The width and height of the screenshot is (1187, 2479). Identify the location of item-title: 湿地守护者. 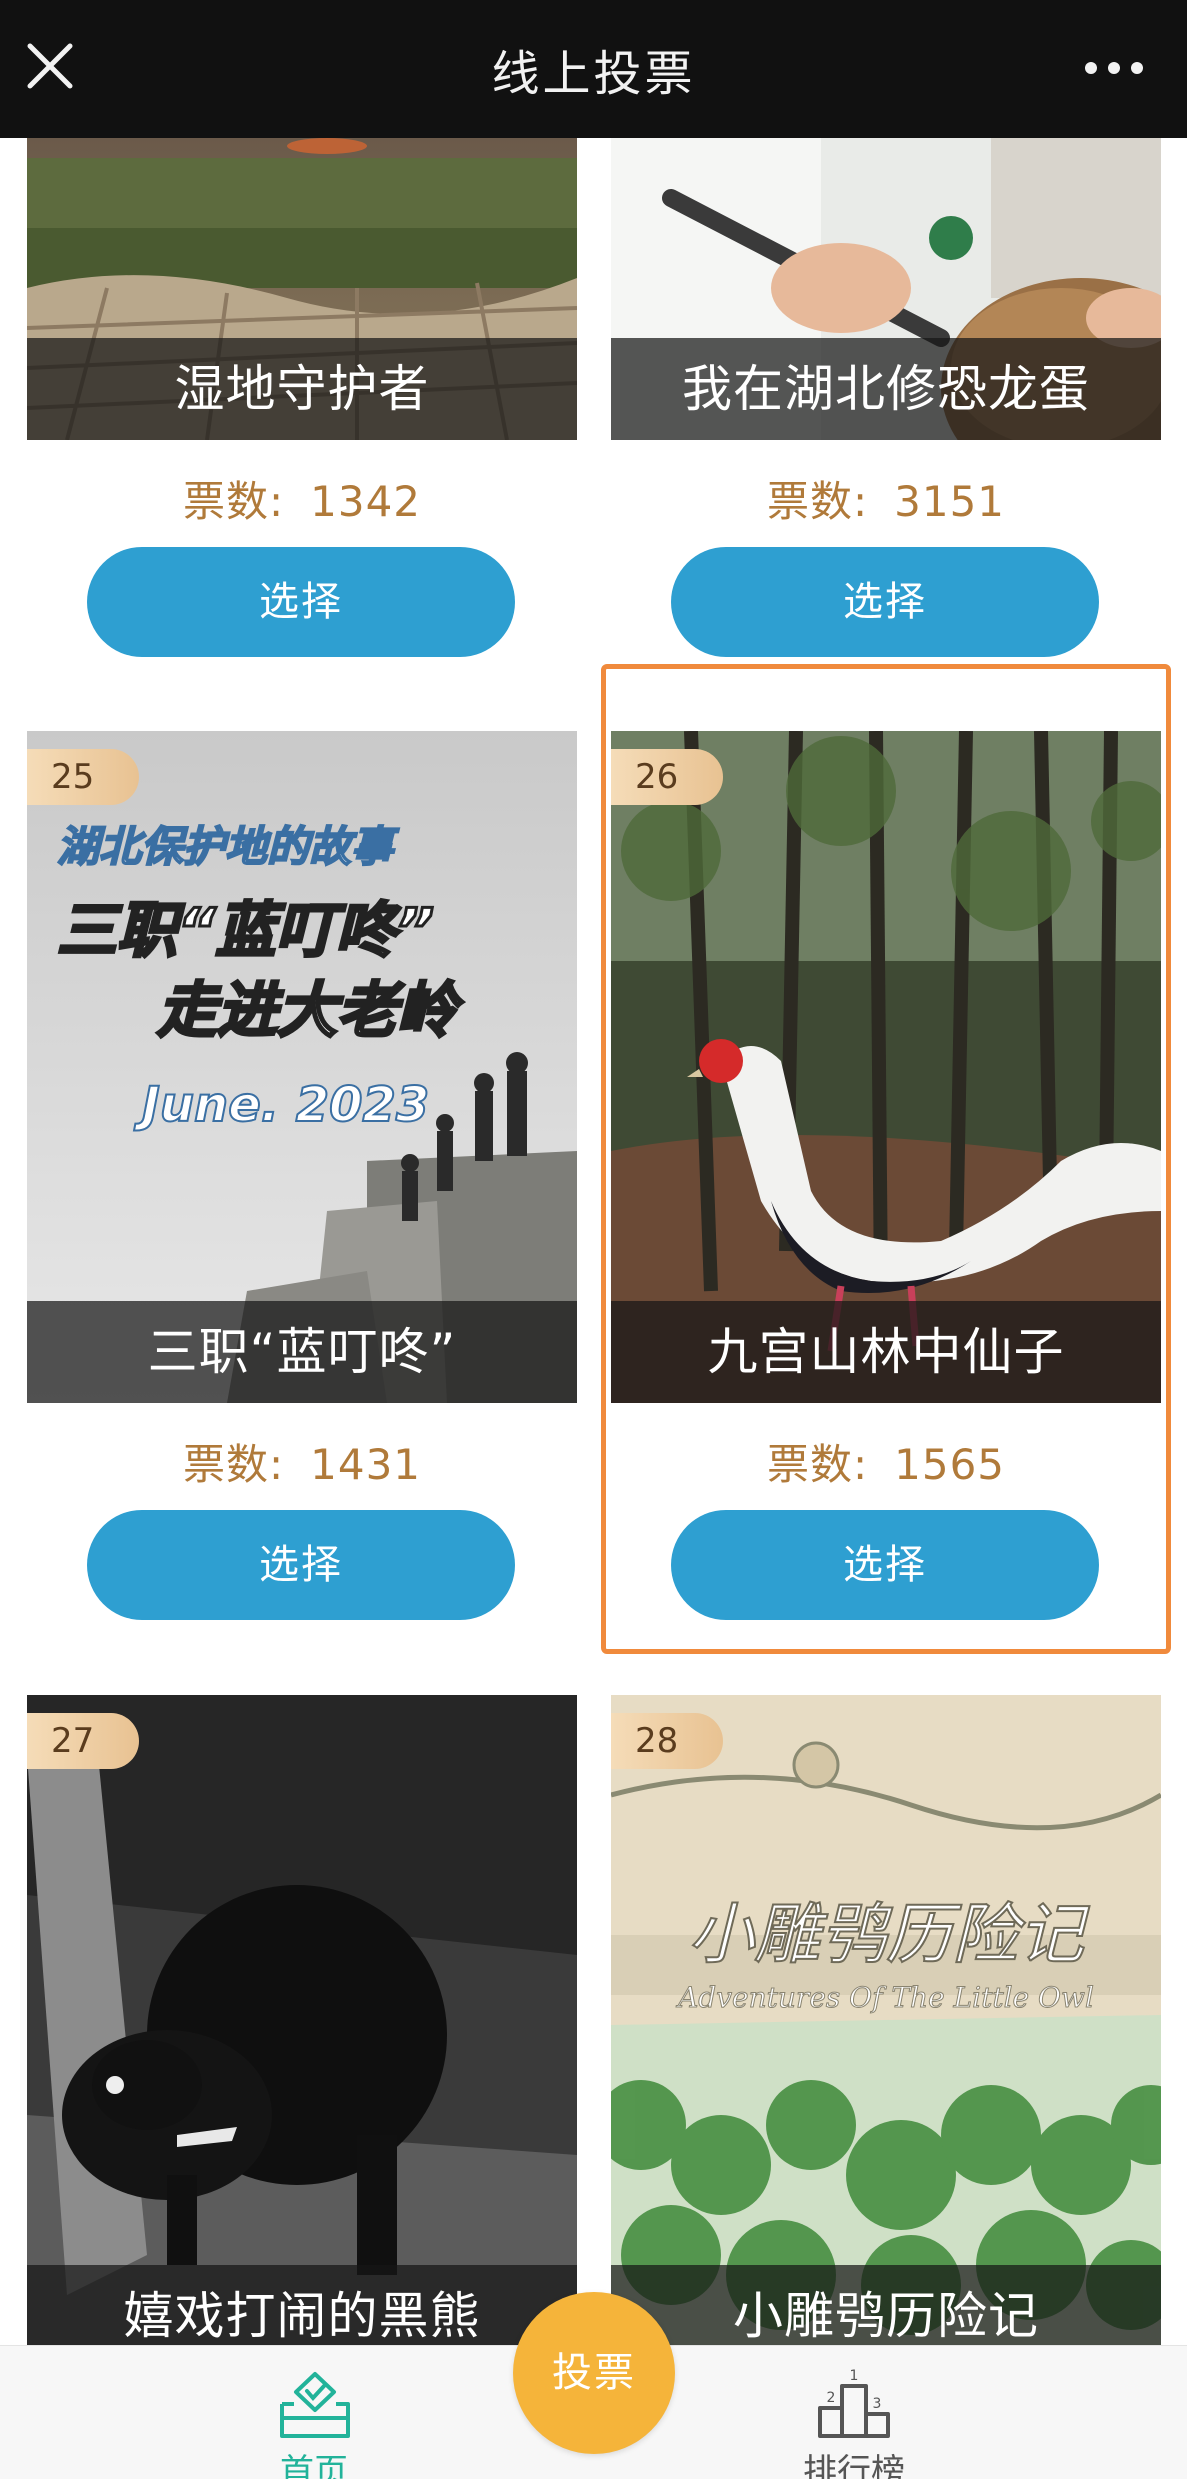
(302, 389).